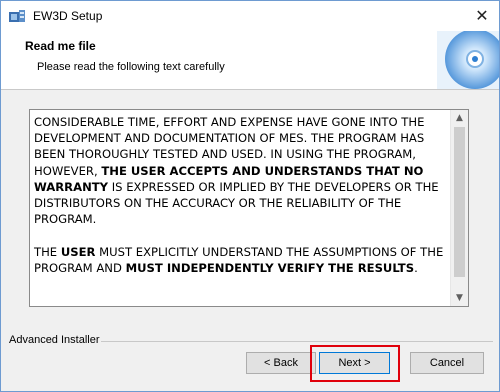 This screenshot has width=500, height=392. Describe the element at coordinates (416, 267) in the screenshot. I see `readme-p2-end: .` at that location.